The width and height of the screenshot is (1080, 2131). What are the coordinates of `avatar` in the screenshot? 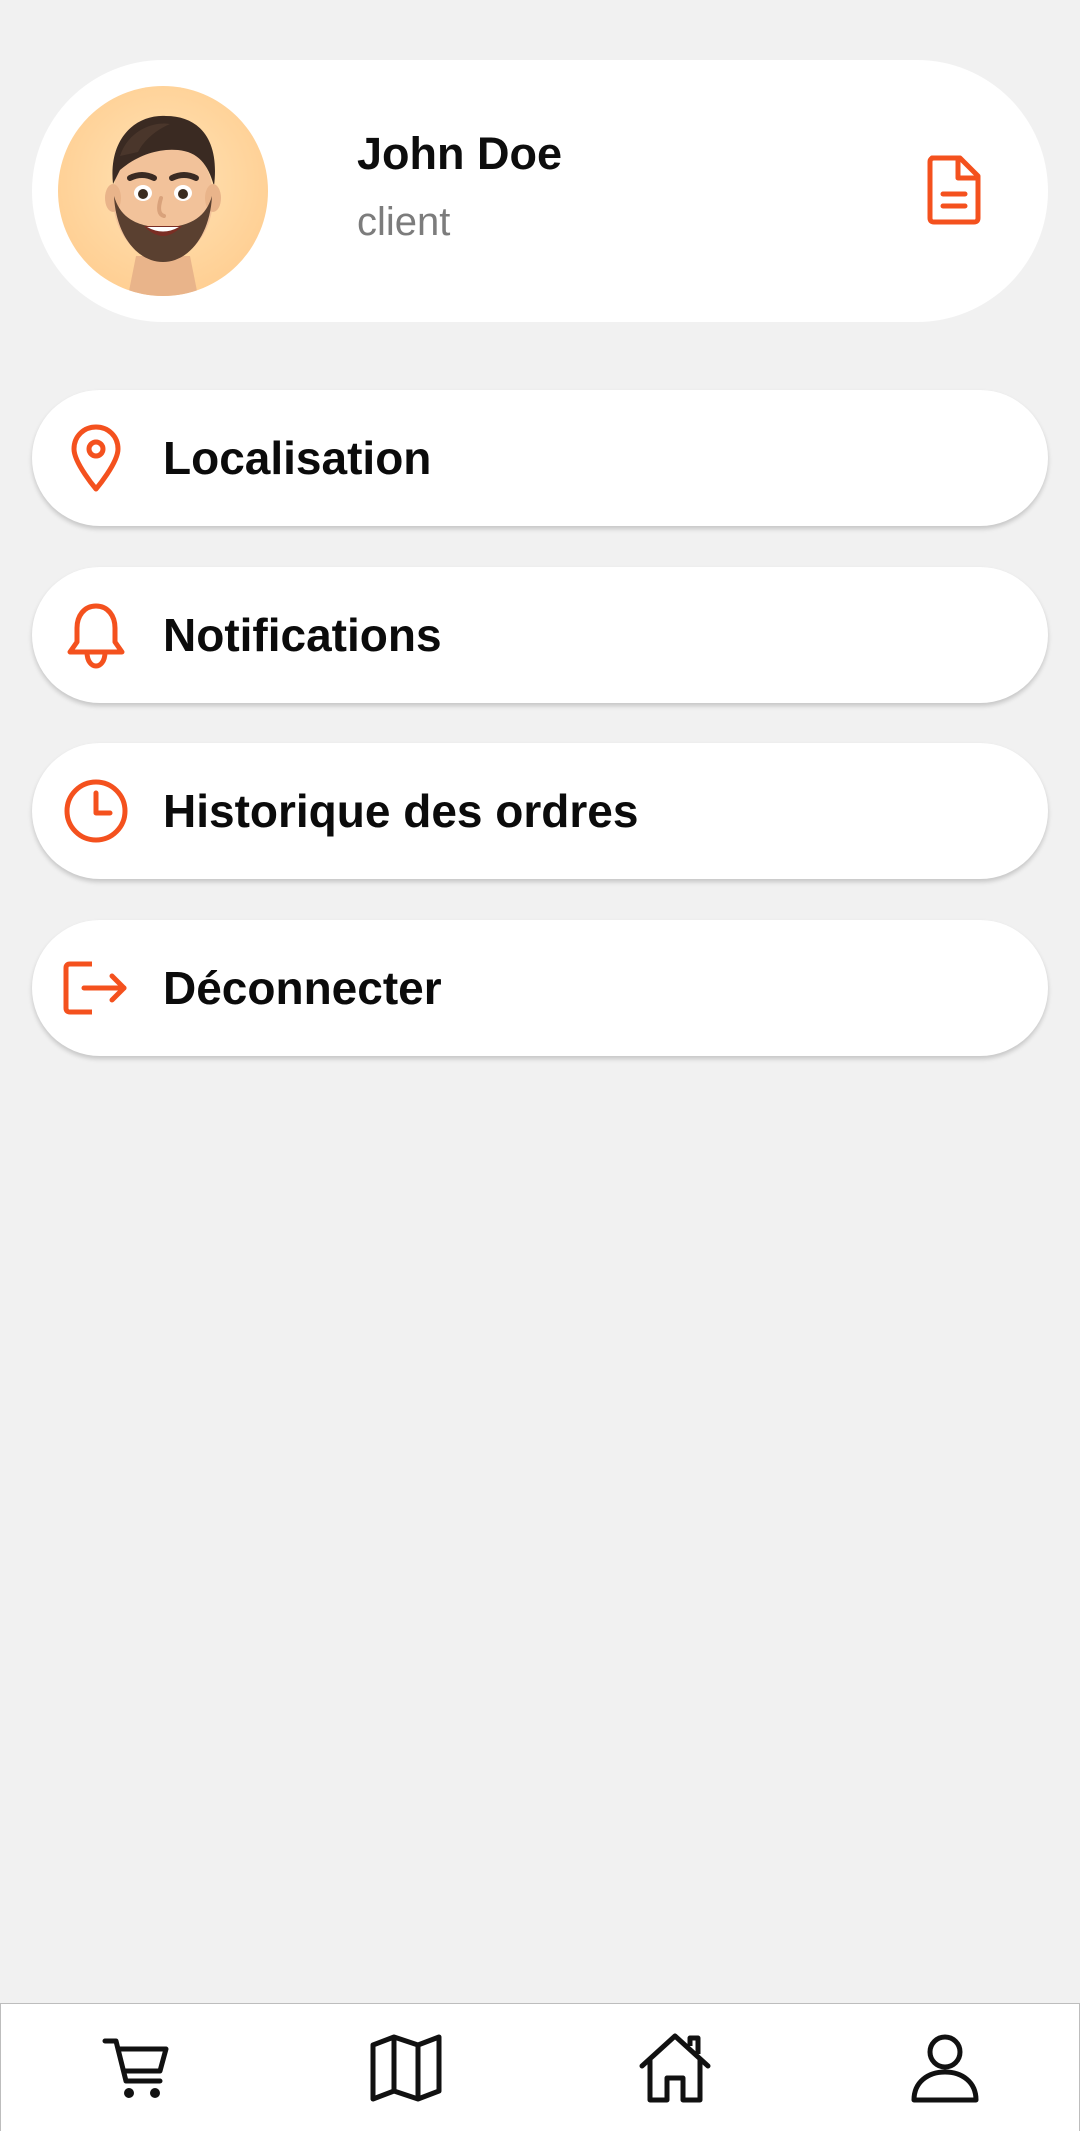 It's located at (163, 191).